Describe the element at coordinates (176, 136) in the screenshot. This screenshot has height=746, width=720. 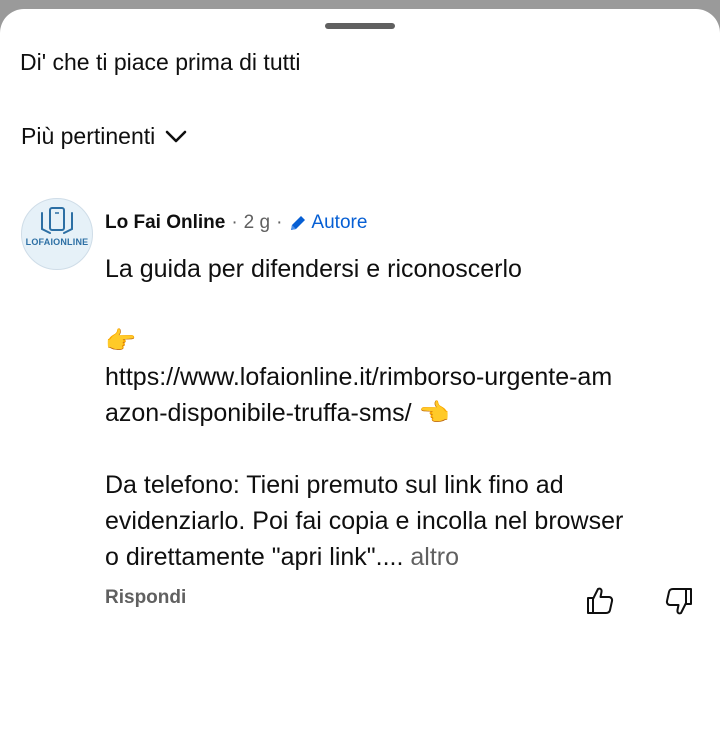
I see `chevron-down-icon` at that location.